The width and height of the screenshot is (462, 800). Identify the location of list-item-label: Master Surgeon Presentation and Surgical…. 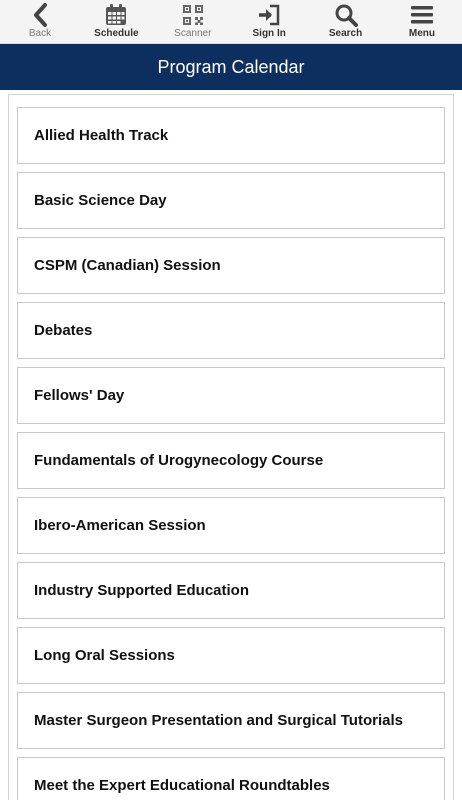
(218, 720).